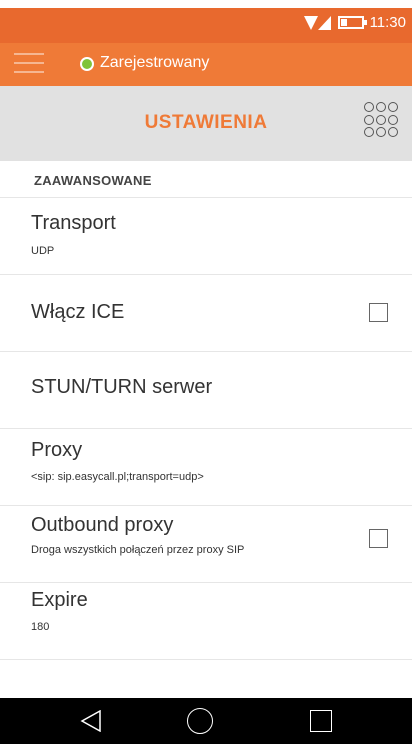 Image resolution: width=412 pixels, height=744 pixels. What do you see at coordinates (117, 477) in the screenshot?
I see `setting-subtitle: <sip: sip.easycall.pl;transport=udp>` at bounding box center [117, 477].